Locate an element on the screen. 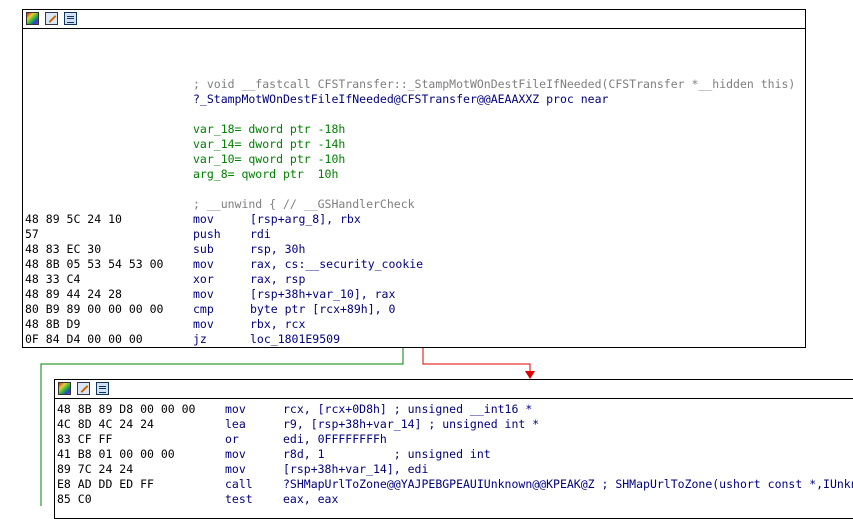 Image resolution: width=853 pixels, height=519 pixels. opcode-bytes: 48 8B 89 D8 00 00 00 is located at coordinates (126, 409).